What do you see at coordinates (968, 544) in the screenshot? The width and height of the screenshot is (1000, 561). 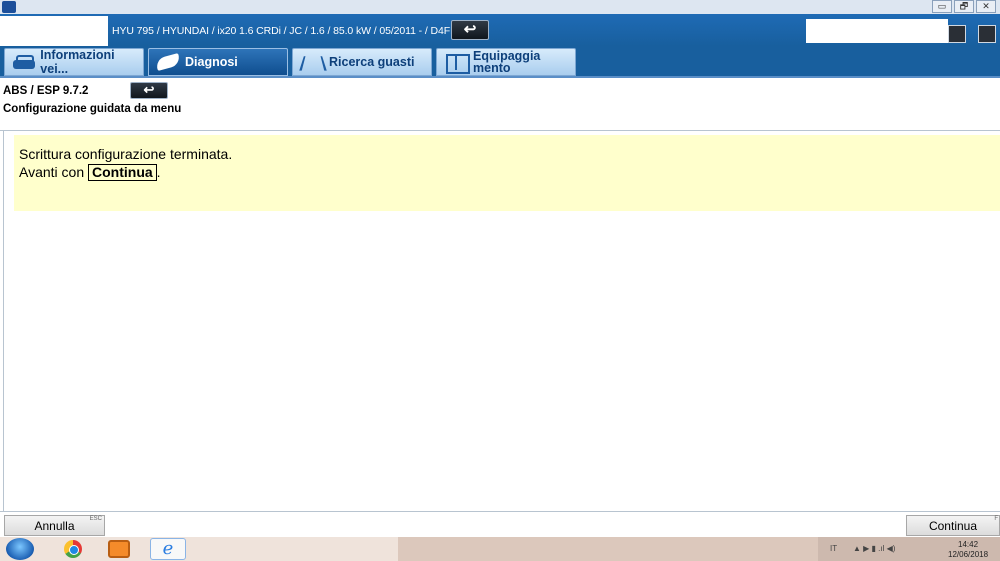 I see `clock-time: 14:42` at bounding box center [968, 544].